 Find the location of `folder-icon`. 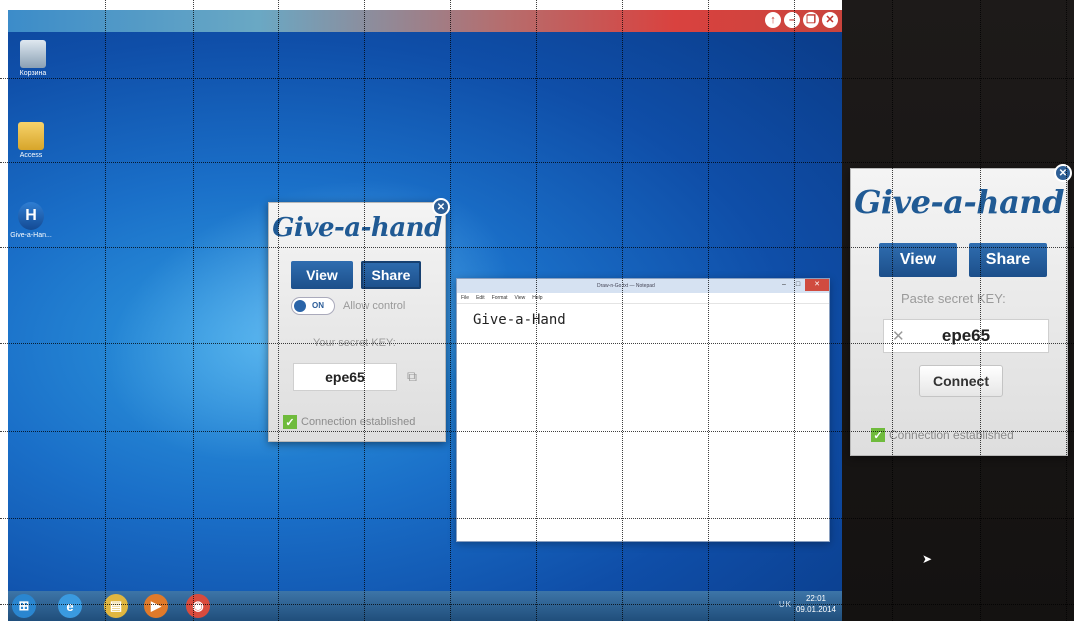

folder-icon is located at coordinates (31, 136).